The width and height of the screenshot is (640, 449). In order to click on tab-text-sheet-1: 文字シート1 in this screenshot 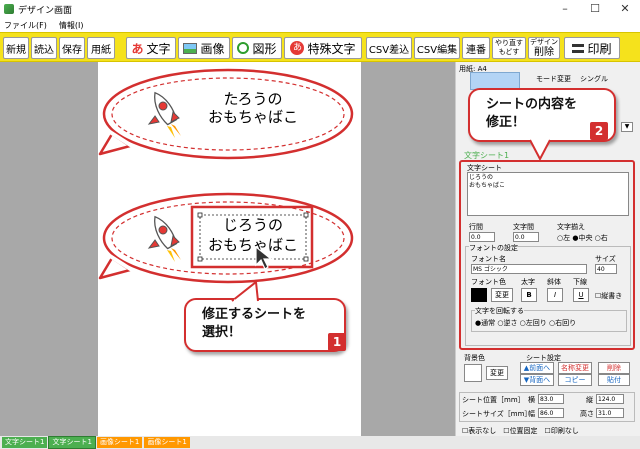, I will do `click(25, 442)`.